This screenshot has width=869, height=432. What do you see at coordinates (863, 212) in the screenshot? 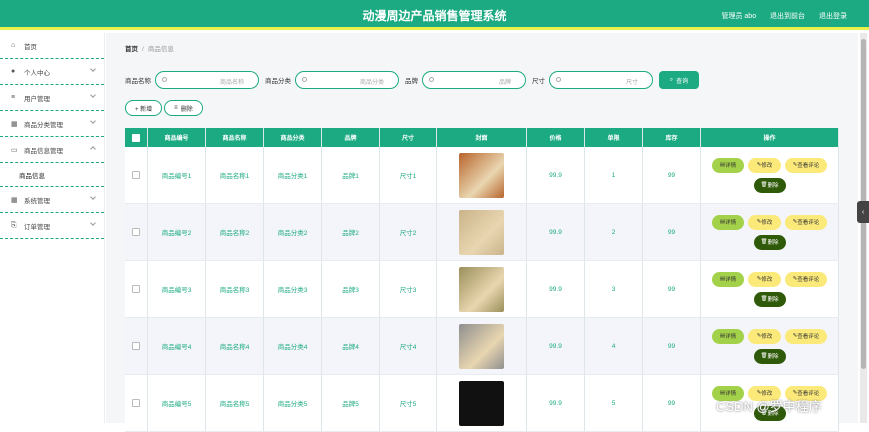
I see `collapse-panel-tab: ‹` at bounding box center [863, 212].